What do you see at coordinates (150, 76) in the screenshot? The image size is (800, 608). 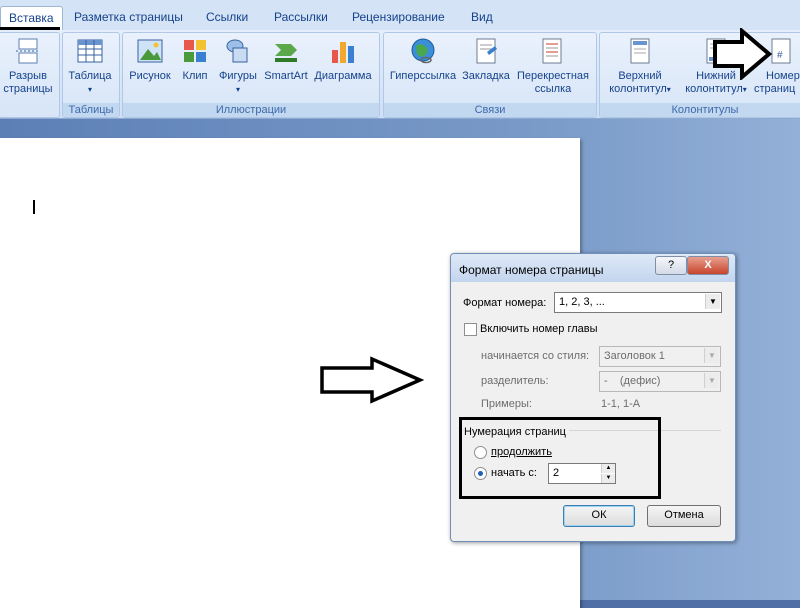 I see `picture-label: Рисунок` at bounding box center [150, 76].